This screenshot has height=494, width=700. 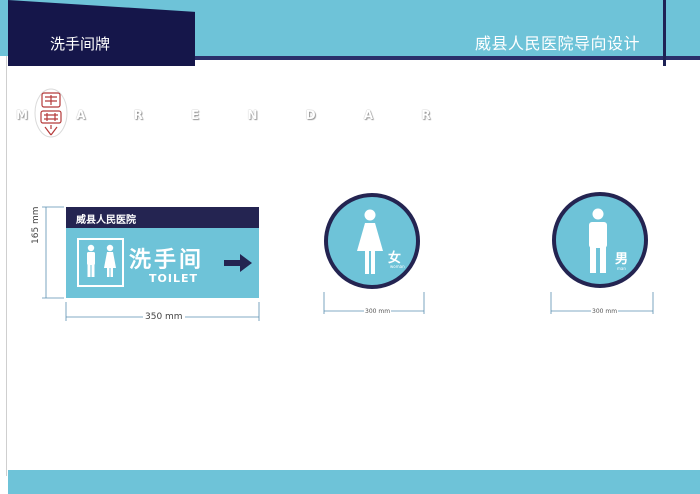 I want to click on header-divider, so click(x=447, y=58).